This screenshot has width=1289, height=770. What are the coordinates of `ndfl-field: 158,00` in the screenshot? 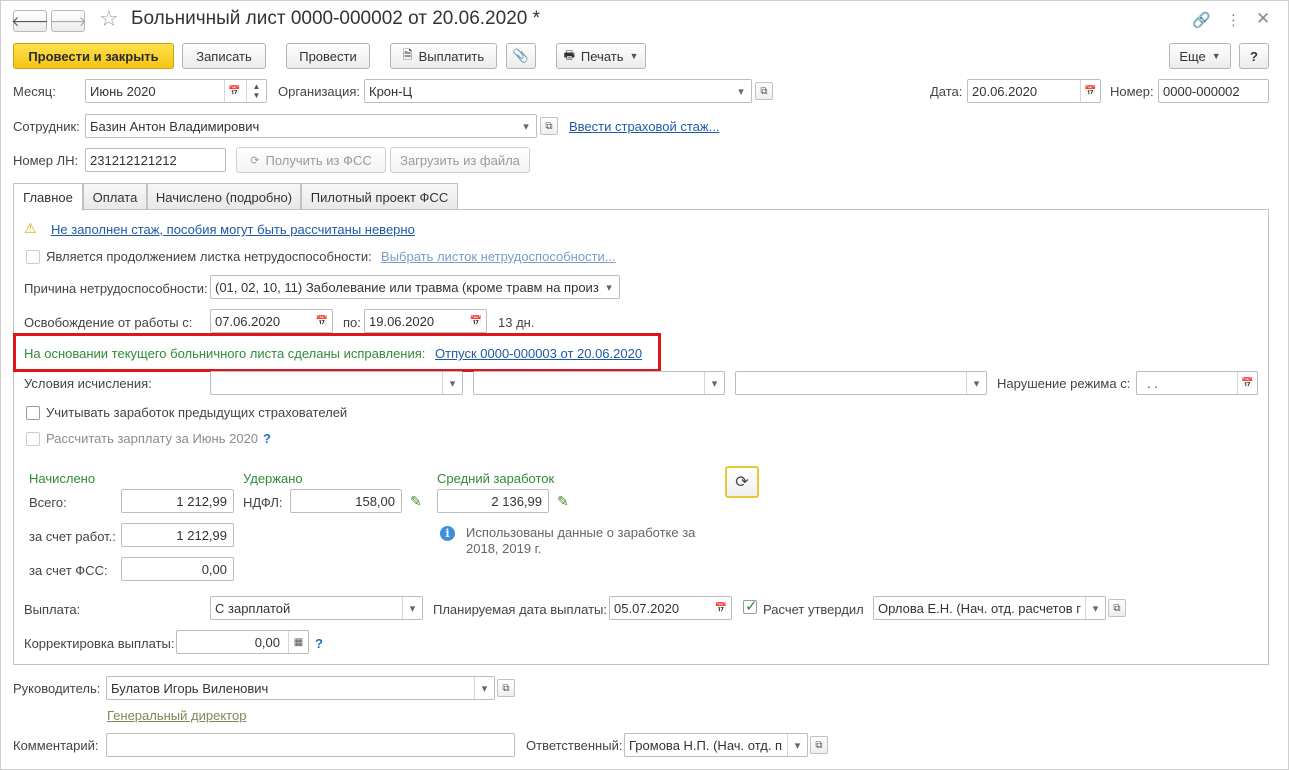 It's located at (346, 501).